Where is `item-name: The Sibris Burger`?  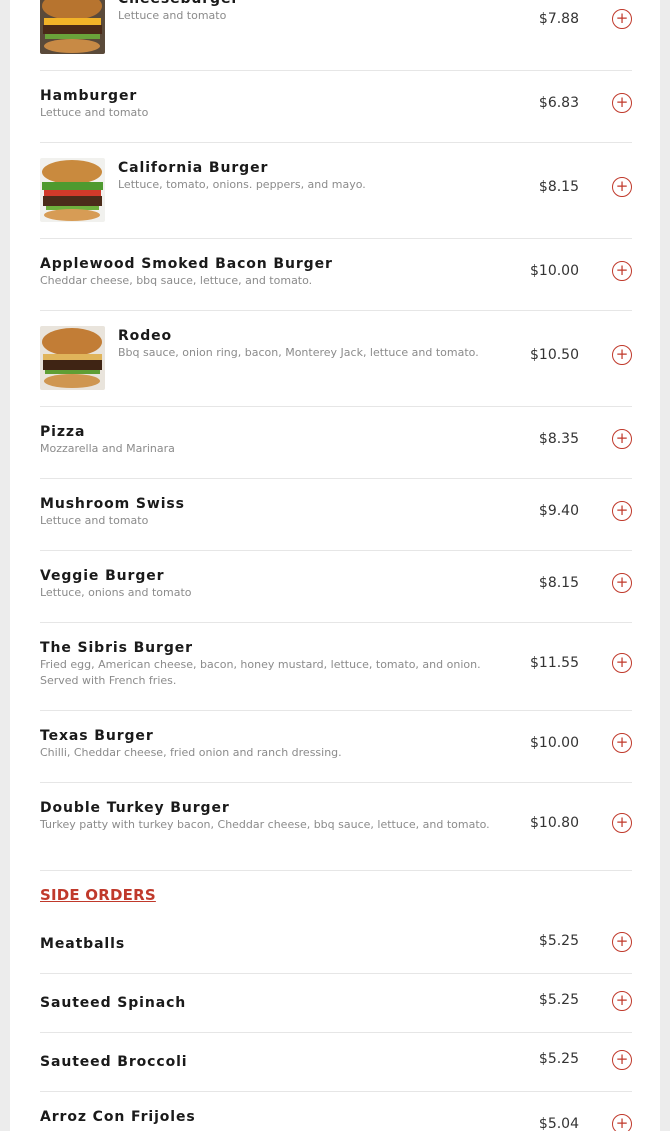
item-name: The Sibris Burger is located at coordinates (116, 648).